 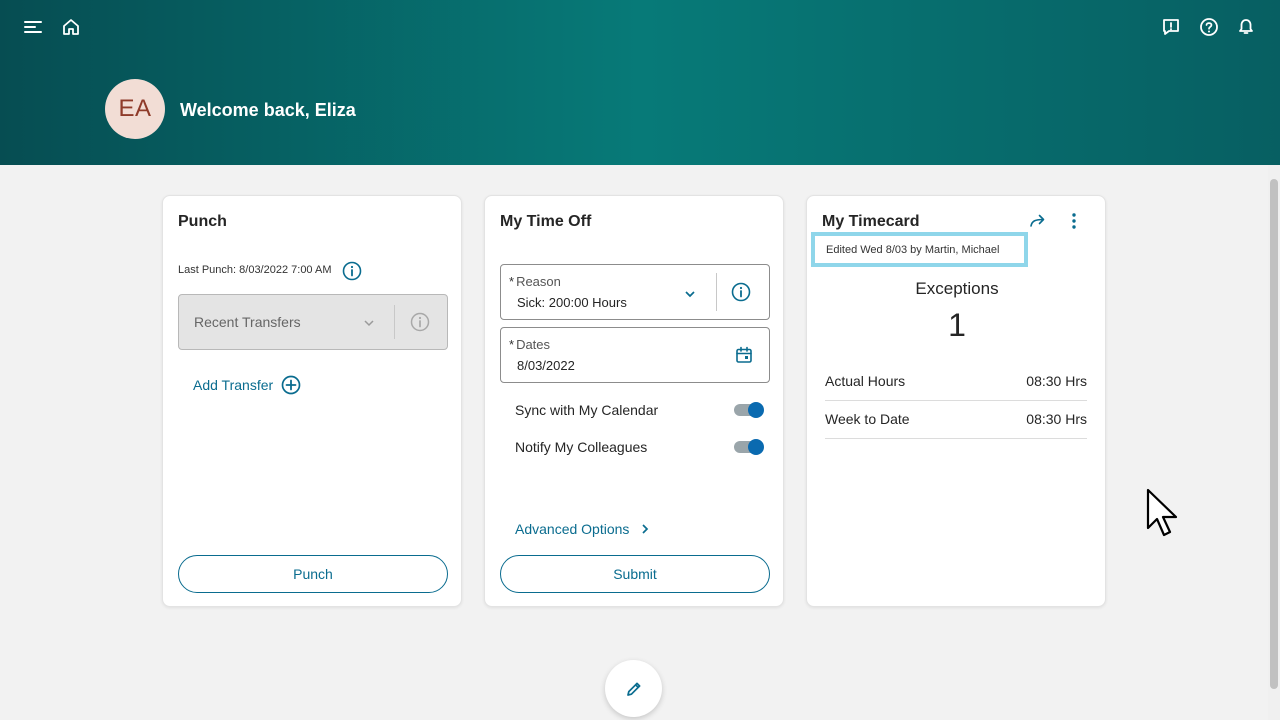 I want to click on timecard-card-title: My Timecard, so click(x=871, y=221).